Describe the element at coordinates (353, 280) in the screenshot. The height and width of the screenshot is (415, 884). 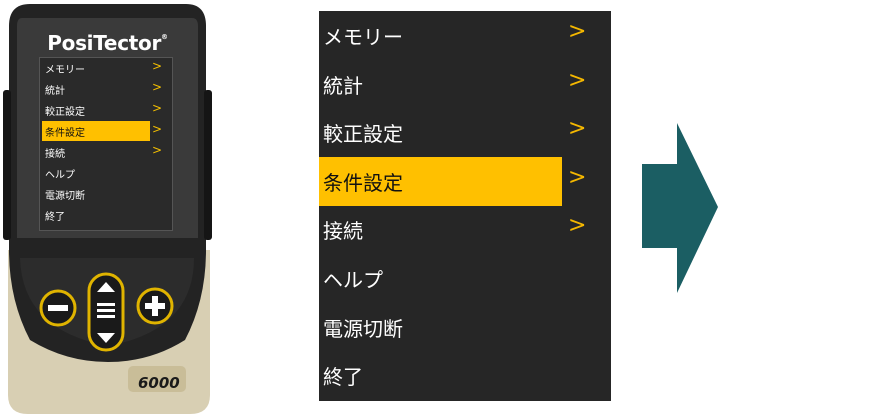
I see `menu-item-label: ヘルプ` at that location.